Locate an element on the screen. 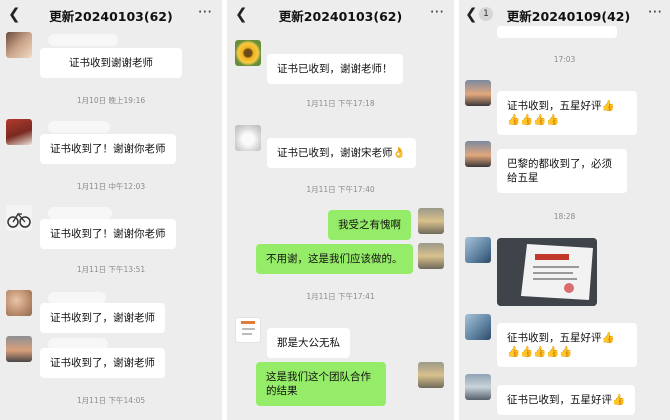  bicycle-icon is located at coordinates (19, 220).